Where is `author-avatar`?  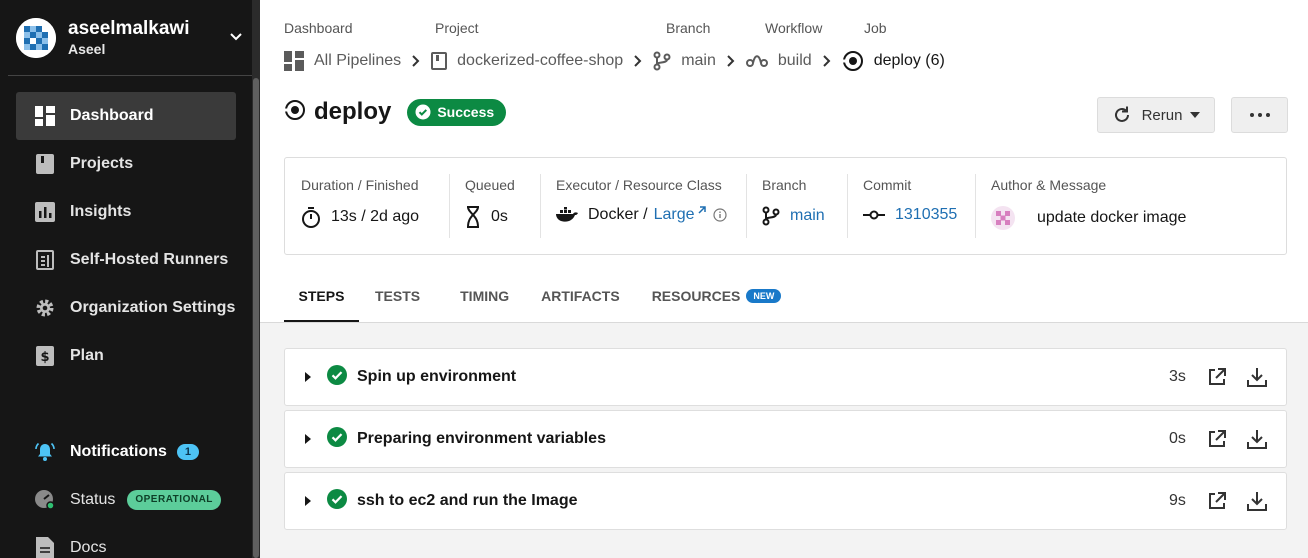
author-avatar is located at coordinates (1008, 218).